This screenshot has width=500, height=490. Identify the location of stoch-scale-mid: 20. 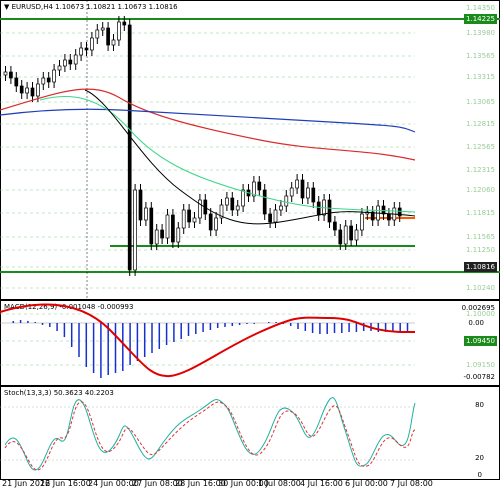
(479, 458).